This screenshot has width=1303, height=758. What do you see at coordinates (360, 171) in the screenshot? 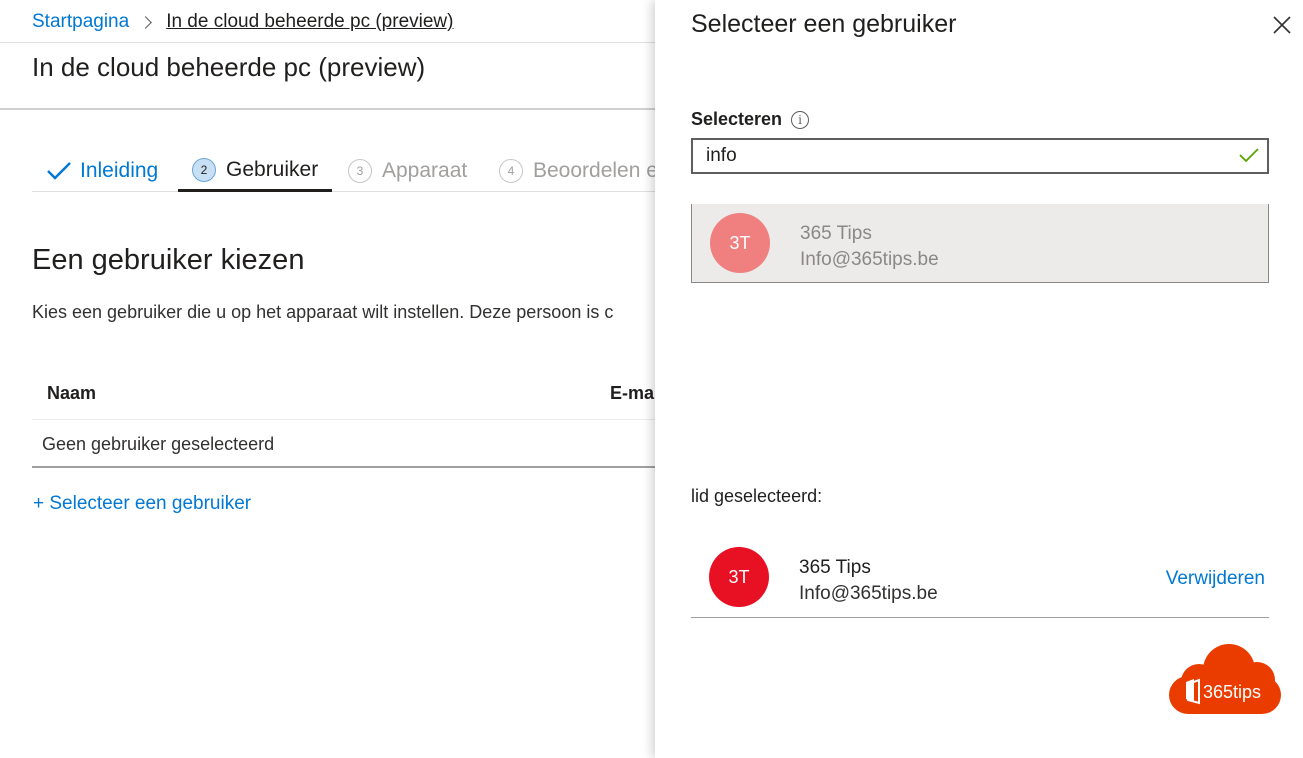
I see `step-number-badge: 3` at bounding box center [360, 171].